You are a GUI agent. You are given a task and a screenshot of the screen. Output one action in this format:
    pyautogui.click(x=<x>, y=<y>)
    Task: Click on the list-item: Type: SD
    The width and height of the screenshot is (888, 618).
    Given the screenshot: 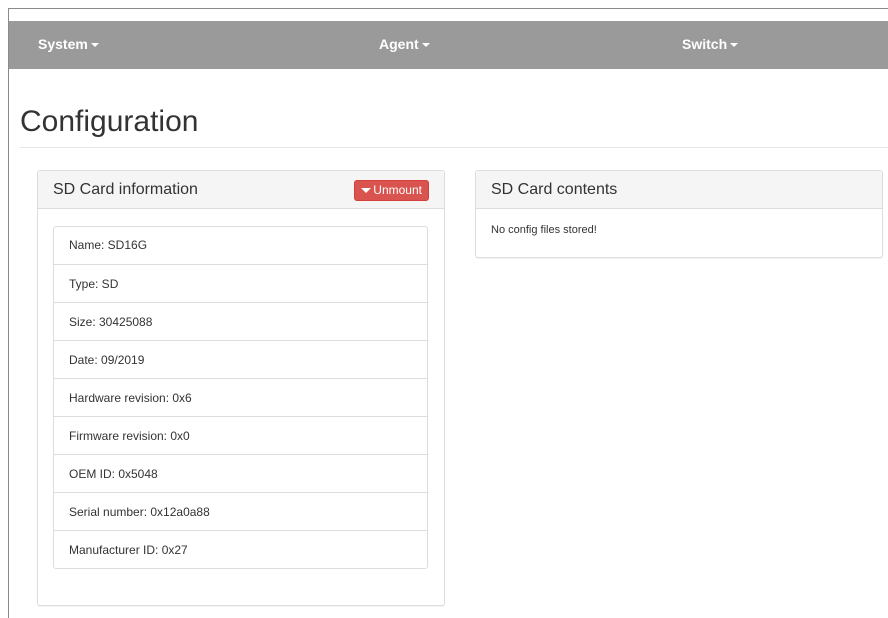 What is the action you would take?
    pyautogui.click(x=240, y=283)
    